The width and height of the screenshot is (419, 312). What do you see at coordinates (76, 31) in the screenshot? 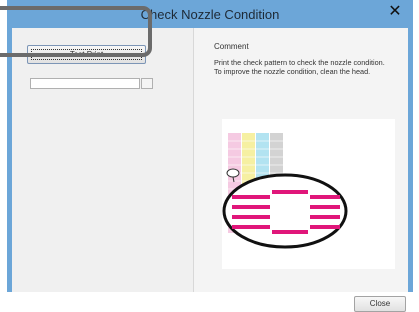
I see `callout-highlight` at bounding box center [76, 31].